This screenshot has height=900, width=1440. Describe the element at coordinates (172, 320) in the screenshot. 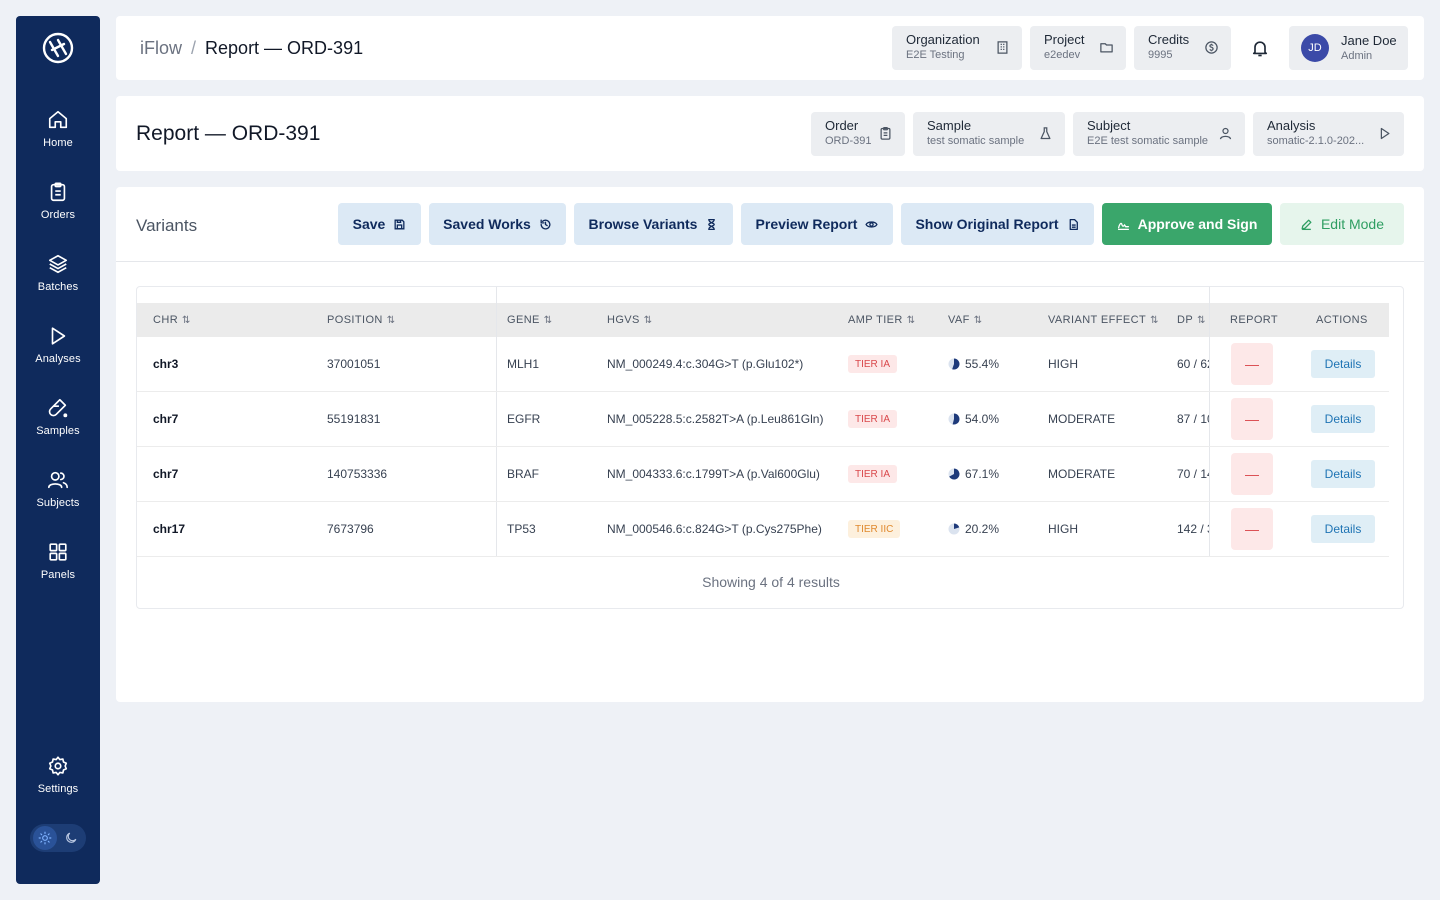

I see `column-header-chr: CHR ⇅` at that location.